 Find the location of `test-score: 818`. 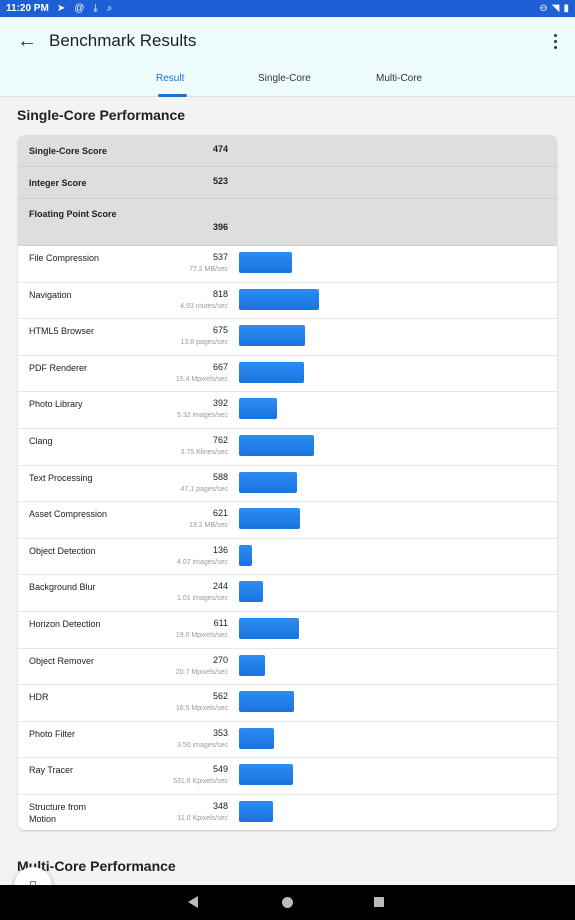

test-score: 818 is located at coordinates (220, 293).